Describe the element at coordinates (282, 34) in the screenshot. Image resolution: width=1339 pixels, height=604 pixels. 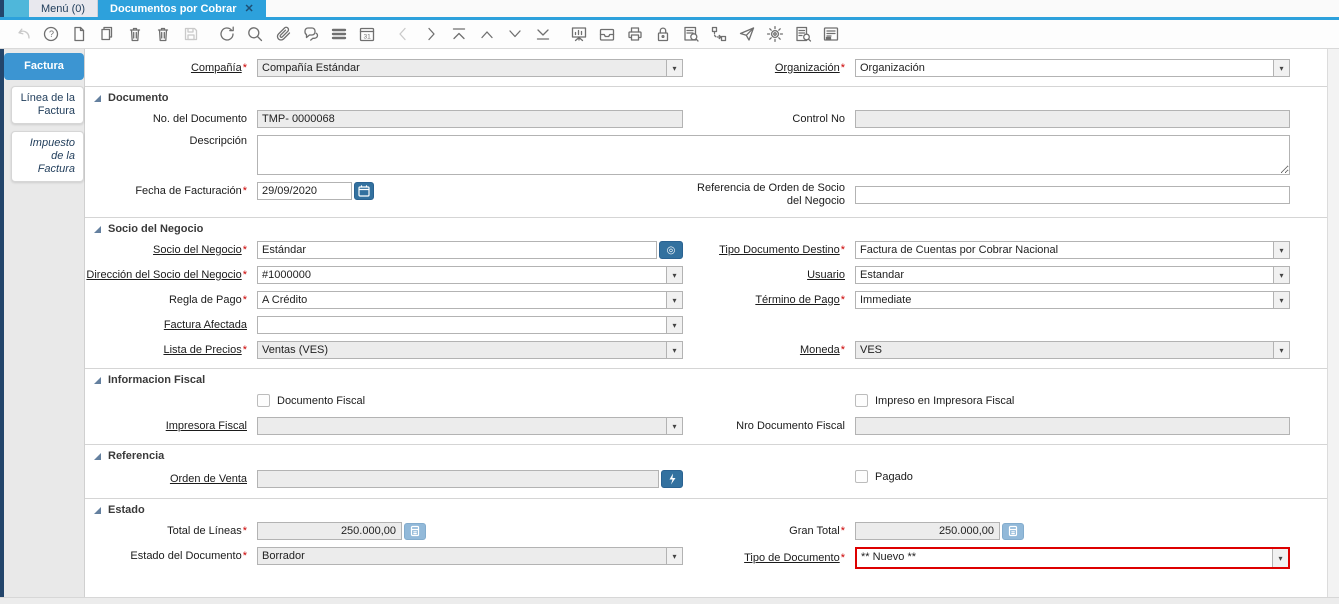
I see `attachment-icon` at that location.